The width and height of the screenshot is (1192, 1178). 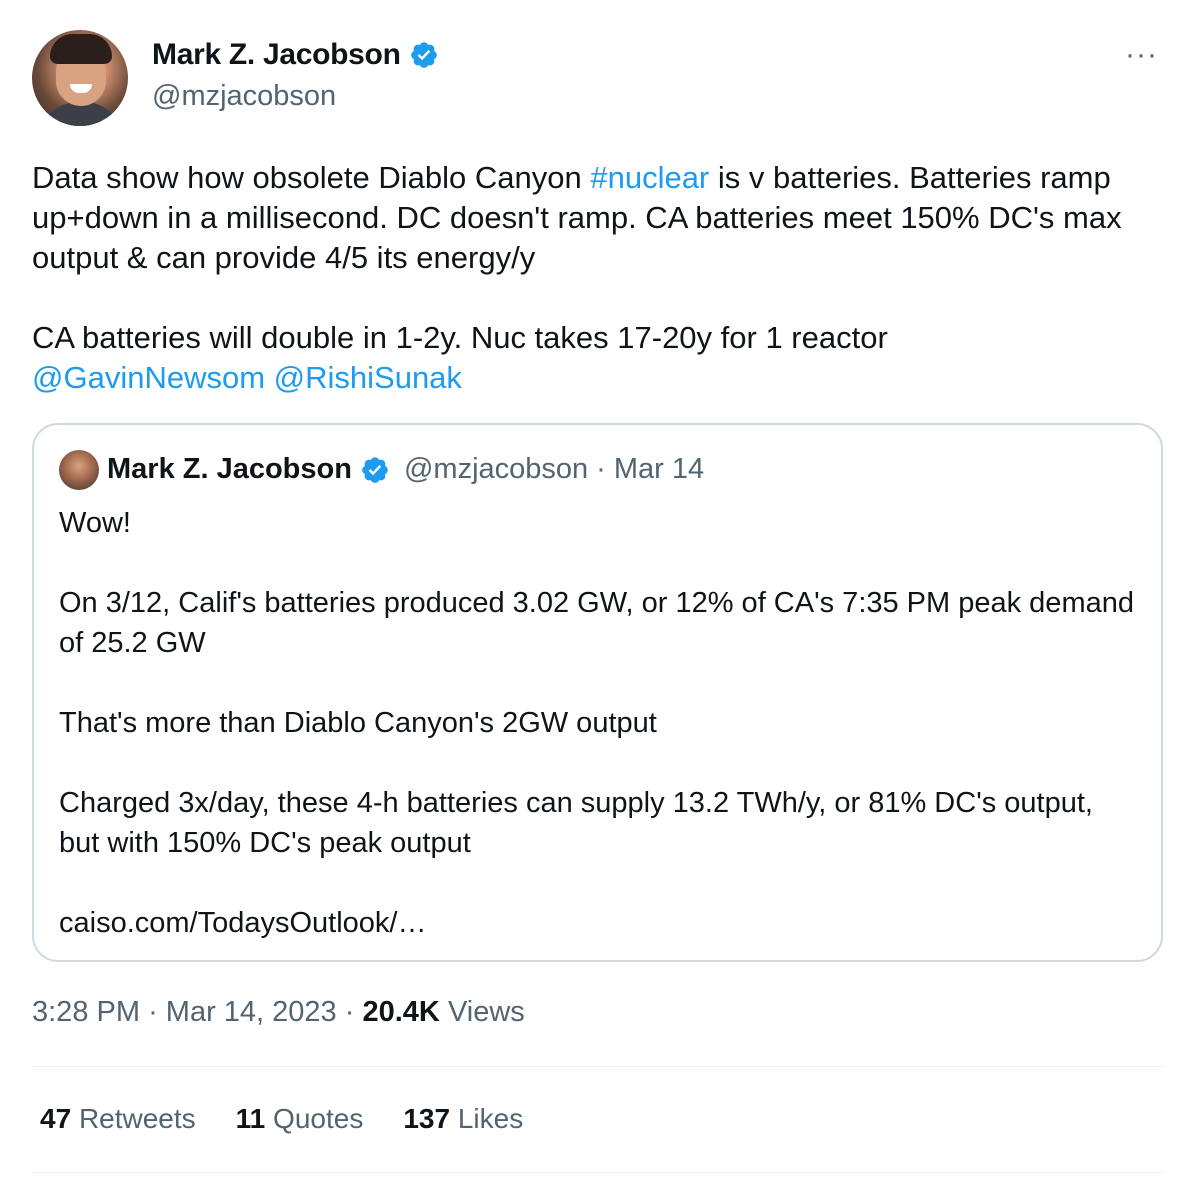 I want to click on tweet-text-part1: Data show how obsolete Diablo Canyon, so click(x=311, y=177).